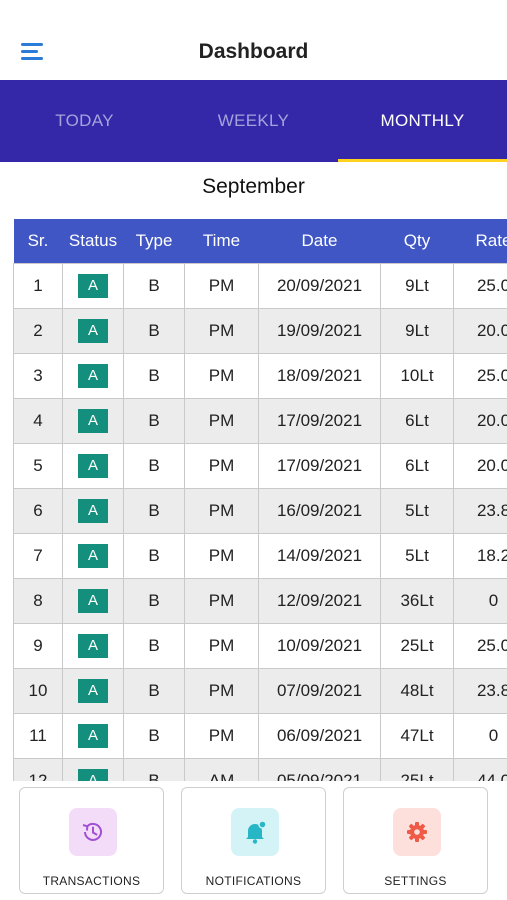 The image size is (507, 900). What do you see at coordinates (417, 375) in the screenshot?
I see `cell-qty: 10Lt` at bounding box center [417, 375].